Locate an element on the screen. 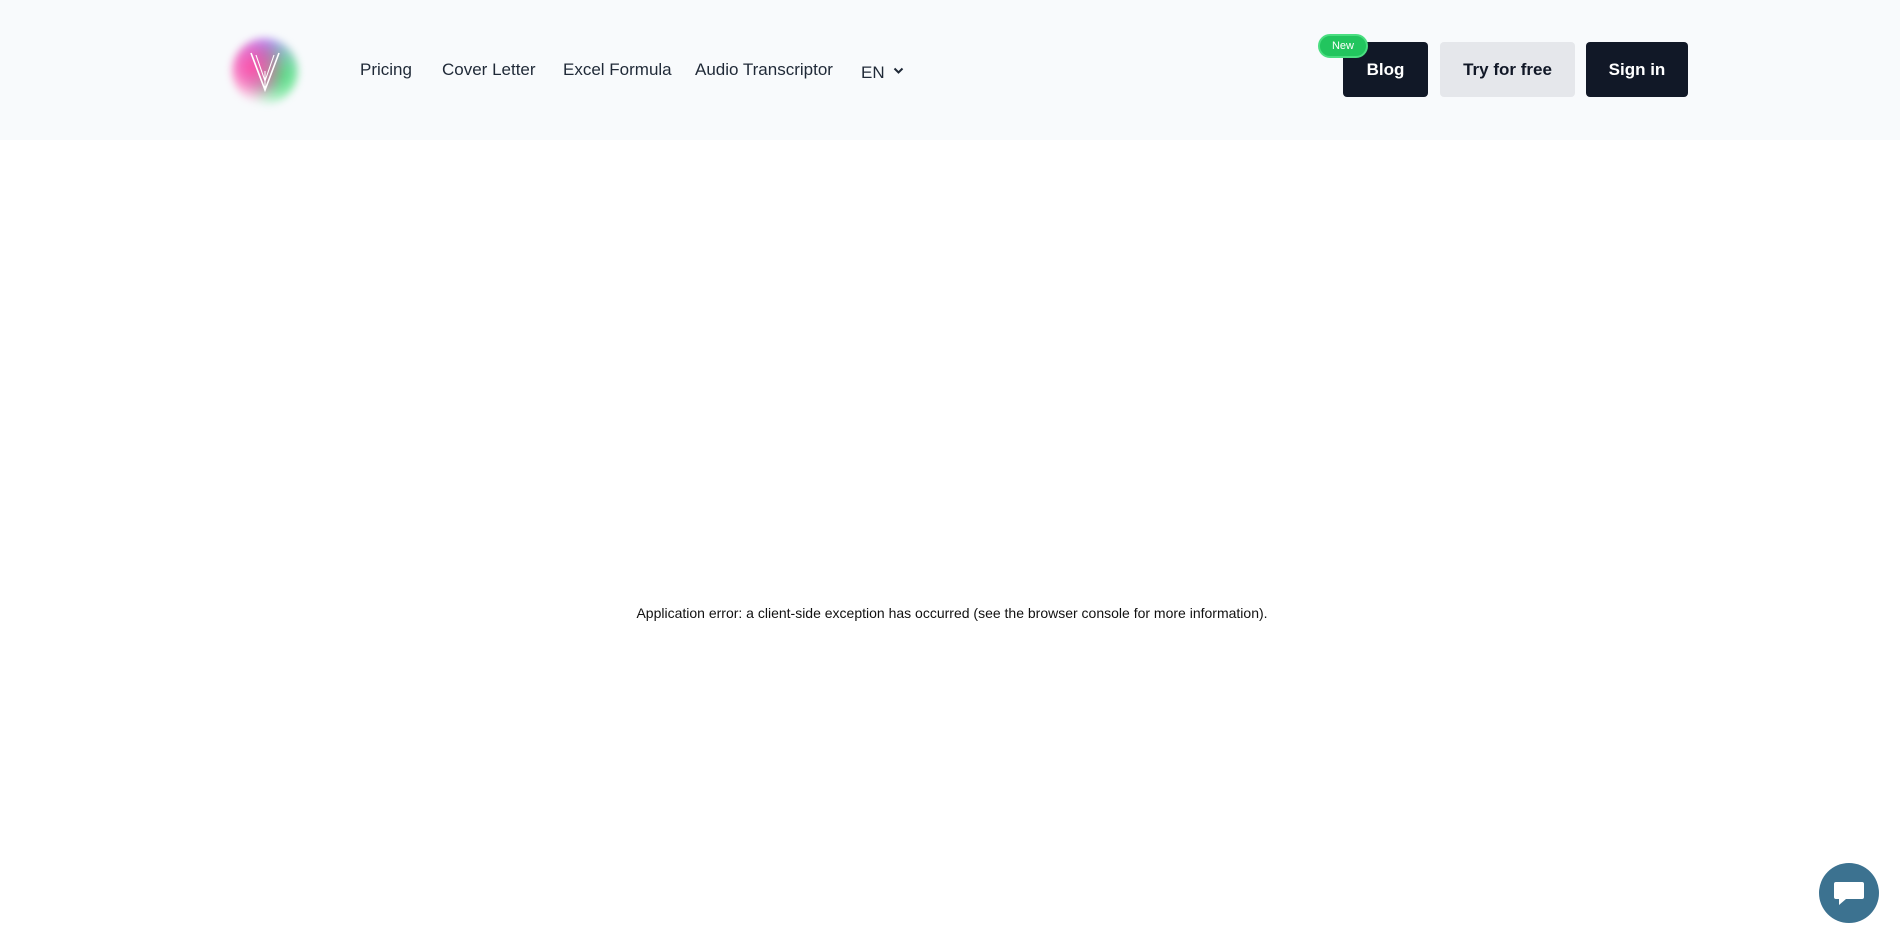  brand-logo is located at coordinates (265, 71).